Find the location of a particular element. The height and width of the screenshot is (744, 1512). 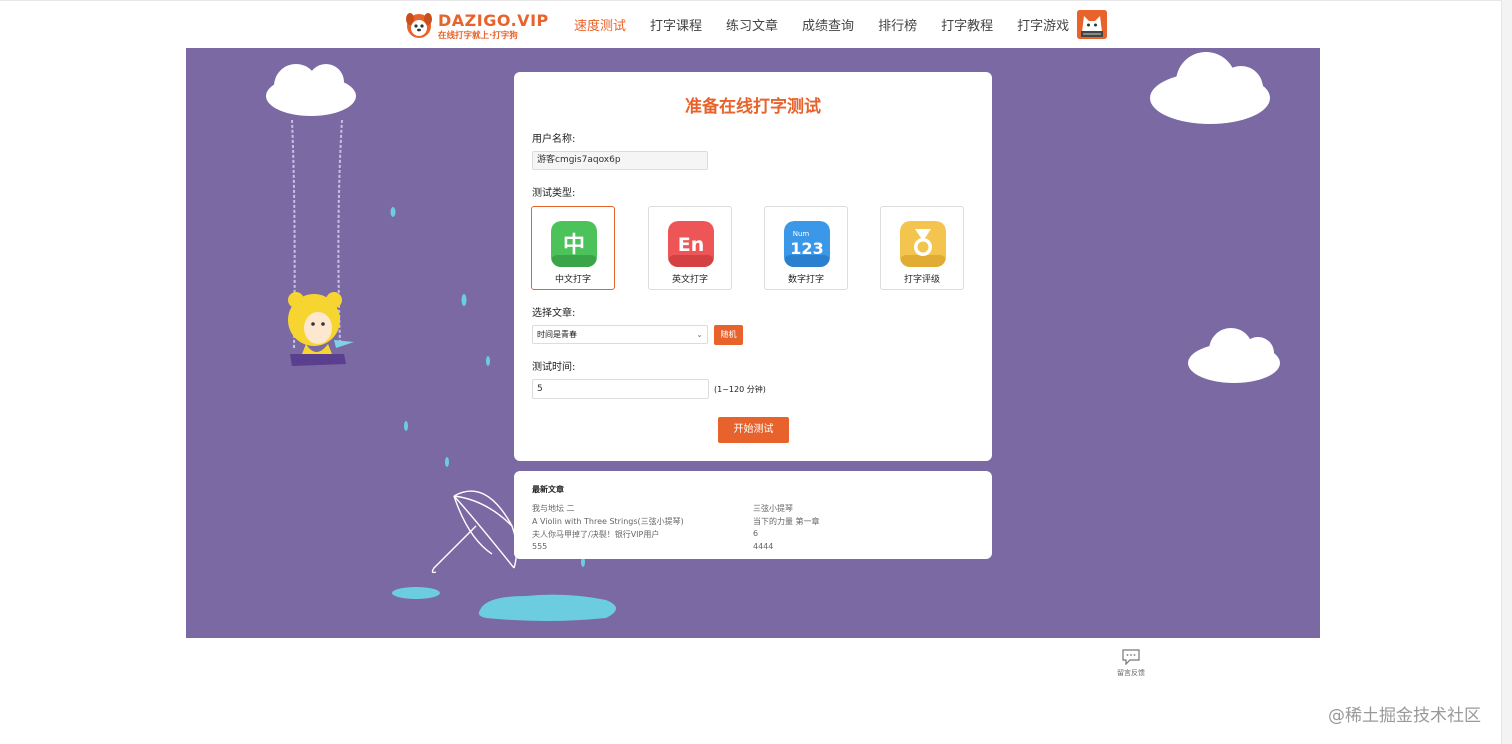

chinese-icon: 中 is located at coordinates (574, 244).